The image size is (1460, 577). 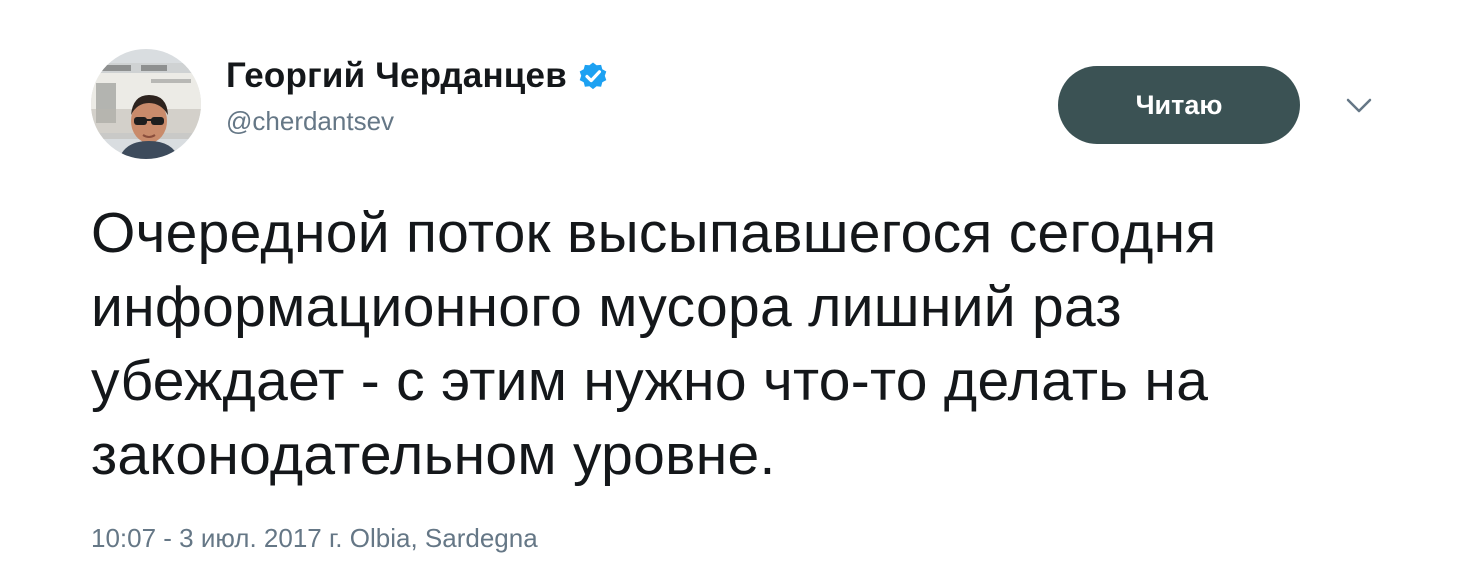 What do you see at coordinates (433, 455) in the screenshot?
I see `tweet-text-line: законодательном уровне.` at bounding box center [433, 455].